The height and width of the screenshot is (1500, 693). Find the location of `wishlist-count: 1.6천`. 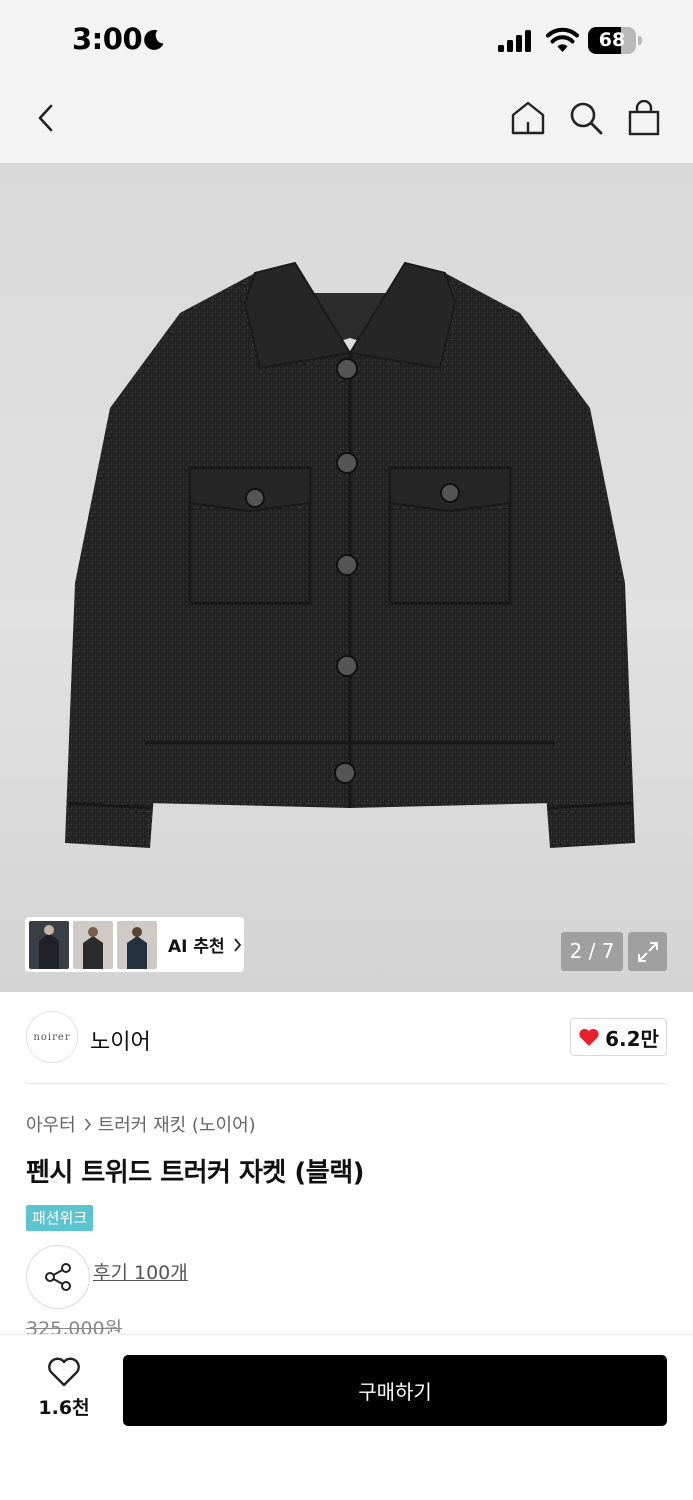

wishlist-count: 1.6천 is located at coordinates (64, 1408).